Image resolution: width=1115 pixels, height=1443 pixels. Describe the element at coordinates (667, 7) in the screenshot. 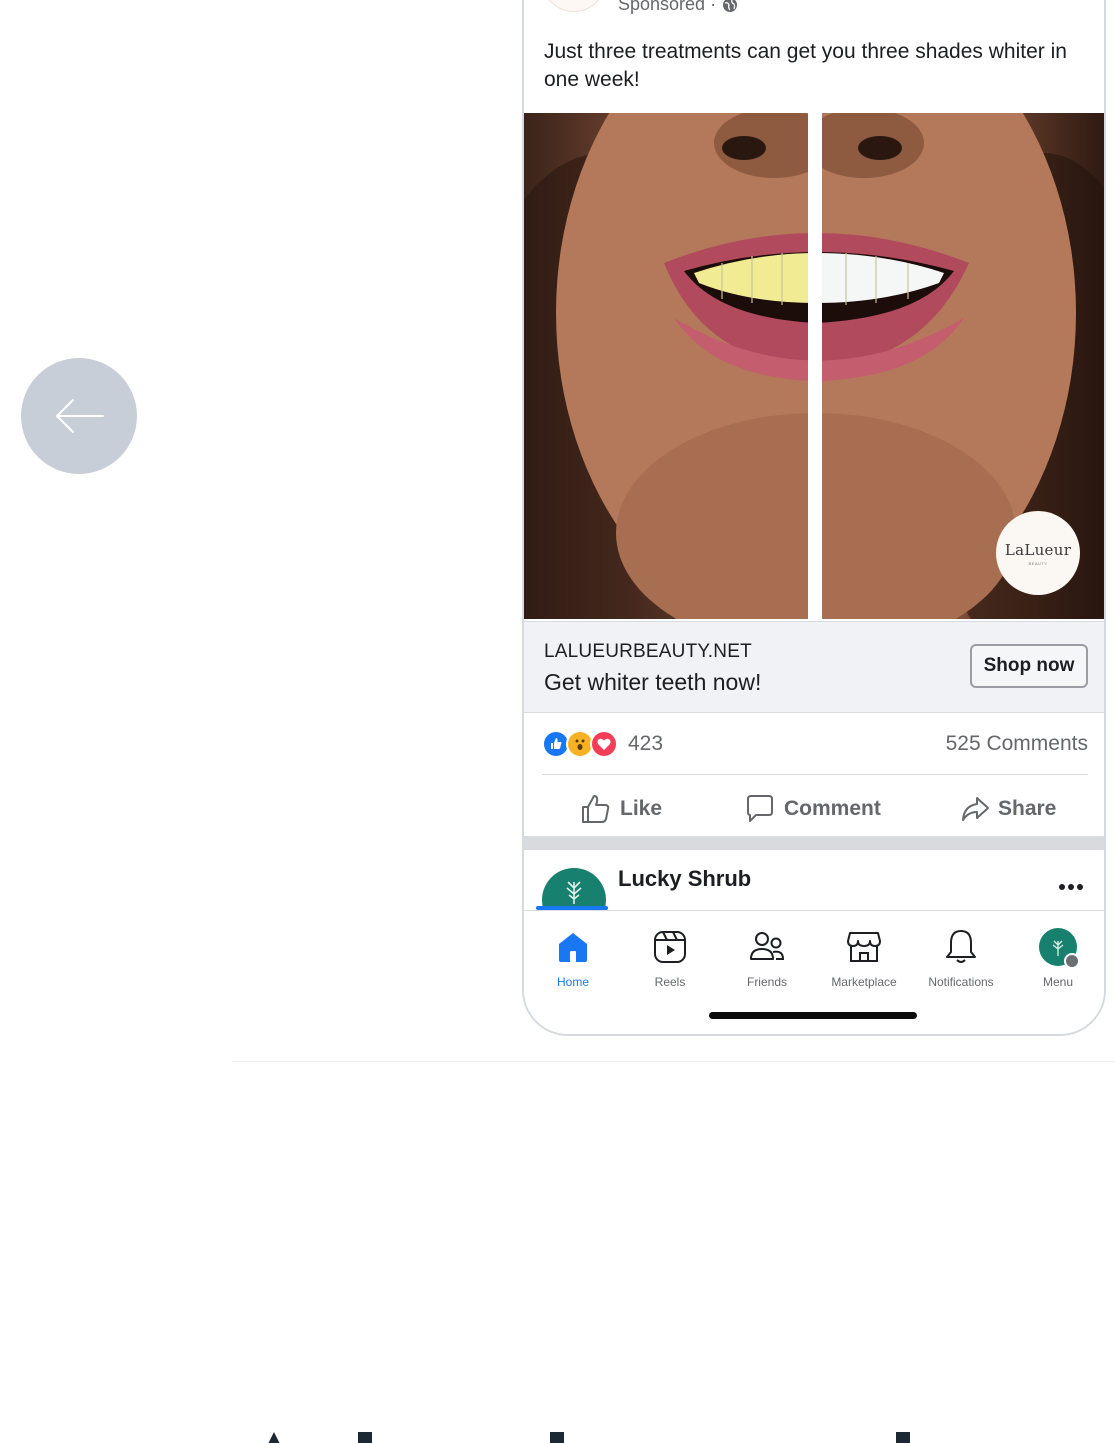

I see `sponsored-label: Sponsored ·` at that location.